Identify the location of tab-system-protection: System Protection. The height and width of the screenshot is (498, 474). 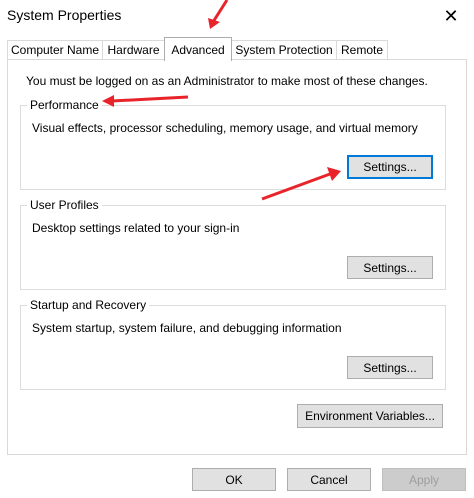
(284, 49).